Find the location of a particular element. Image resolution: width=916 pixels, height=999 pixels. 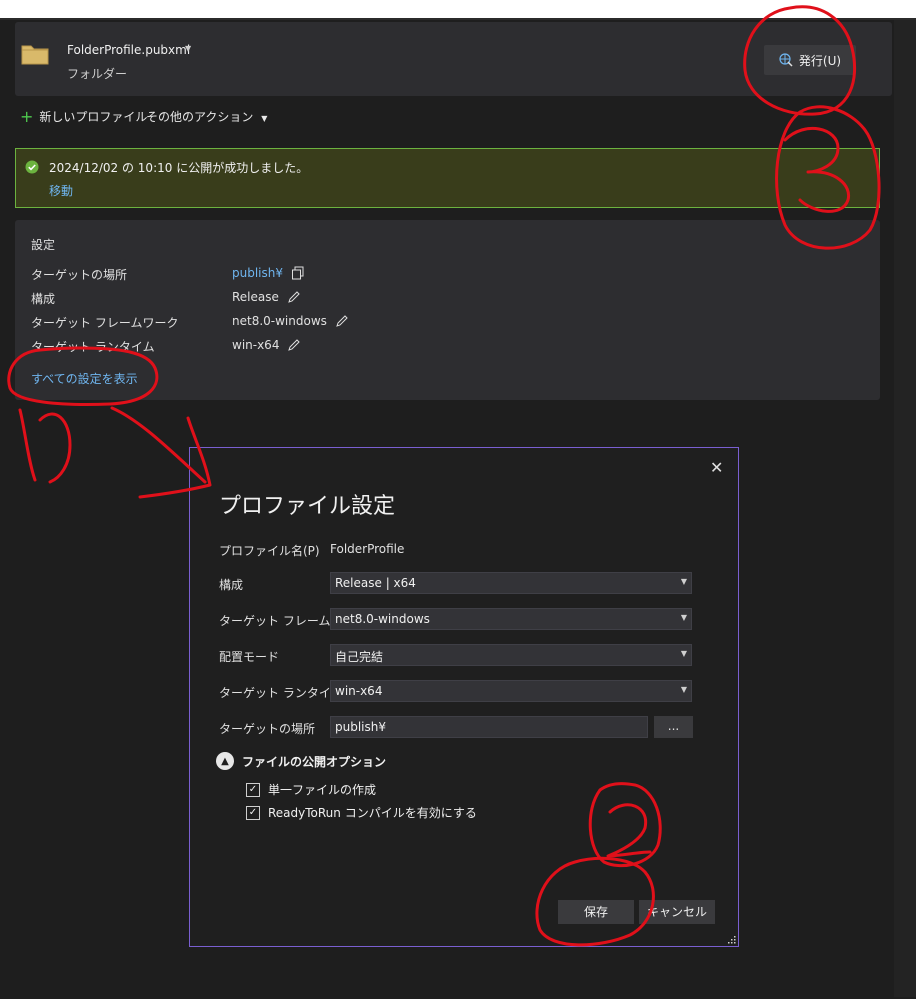

publish-options-expander: ▲ ファイルの公開オプション is located at coordinates (301, 761).